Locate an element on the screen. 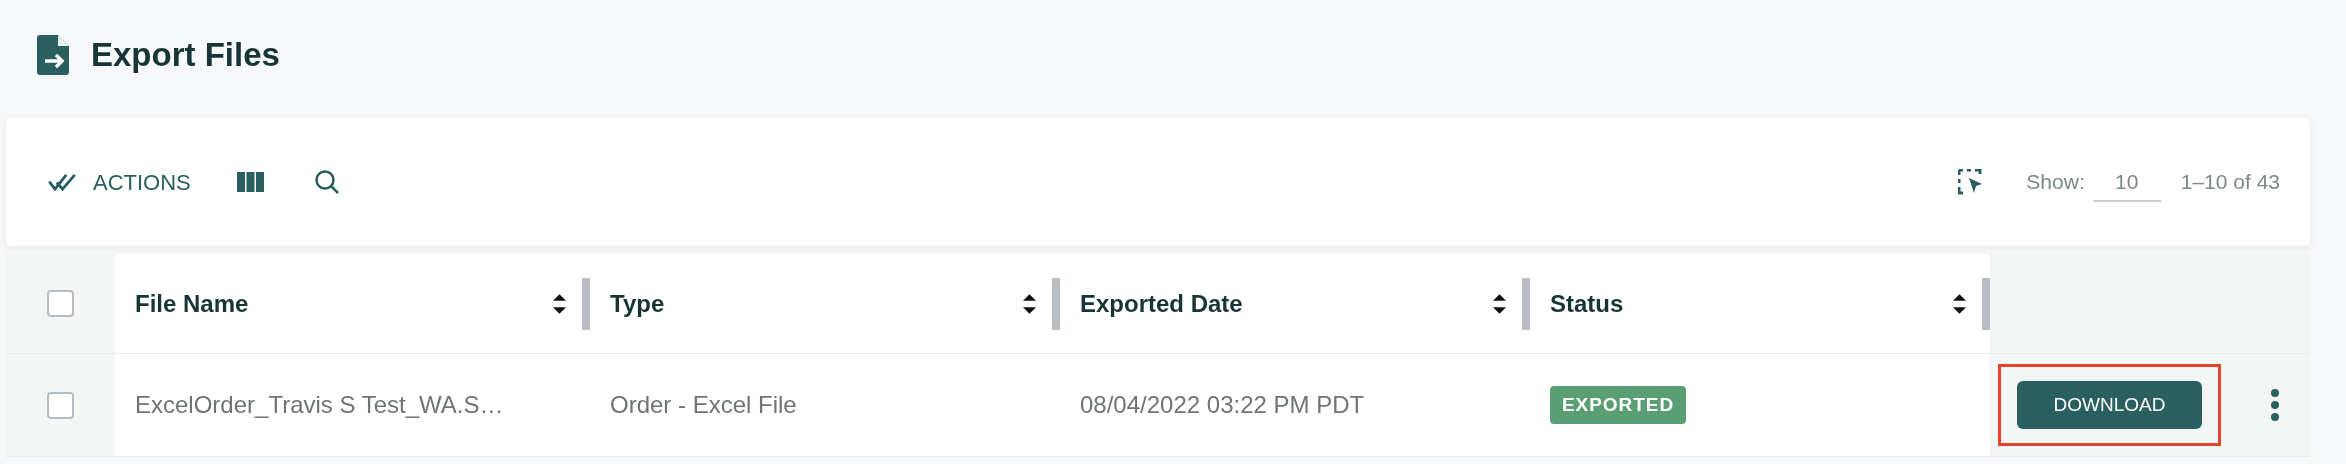 The image size is (2346, 464). file-export-icon is located at coordinates (53, 55).